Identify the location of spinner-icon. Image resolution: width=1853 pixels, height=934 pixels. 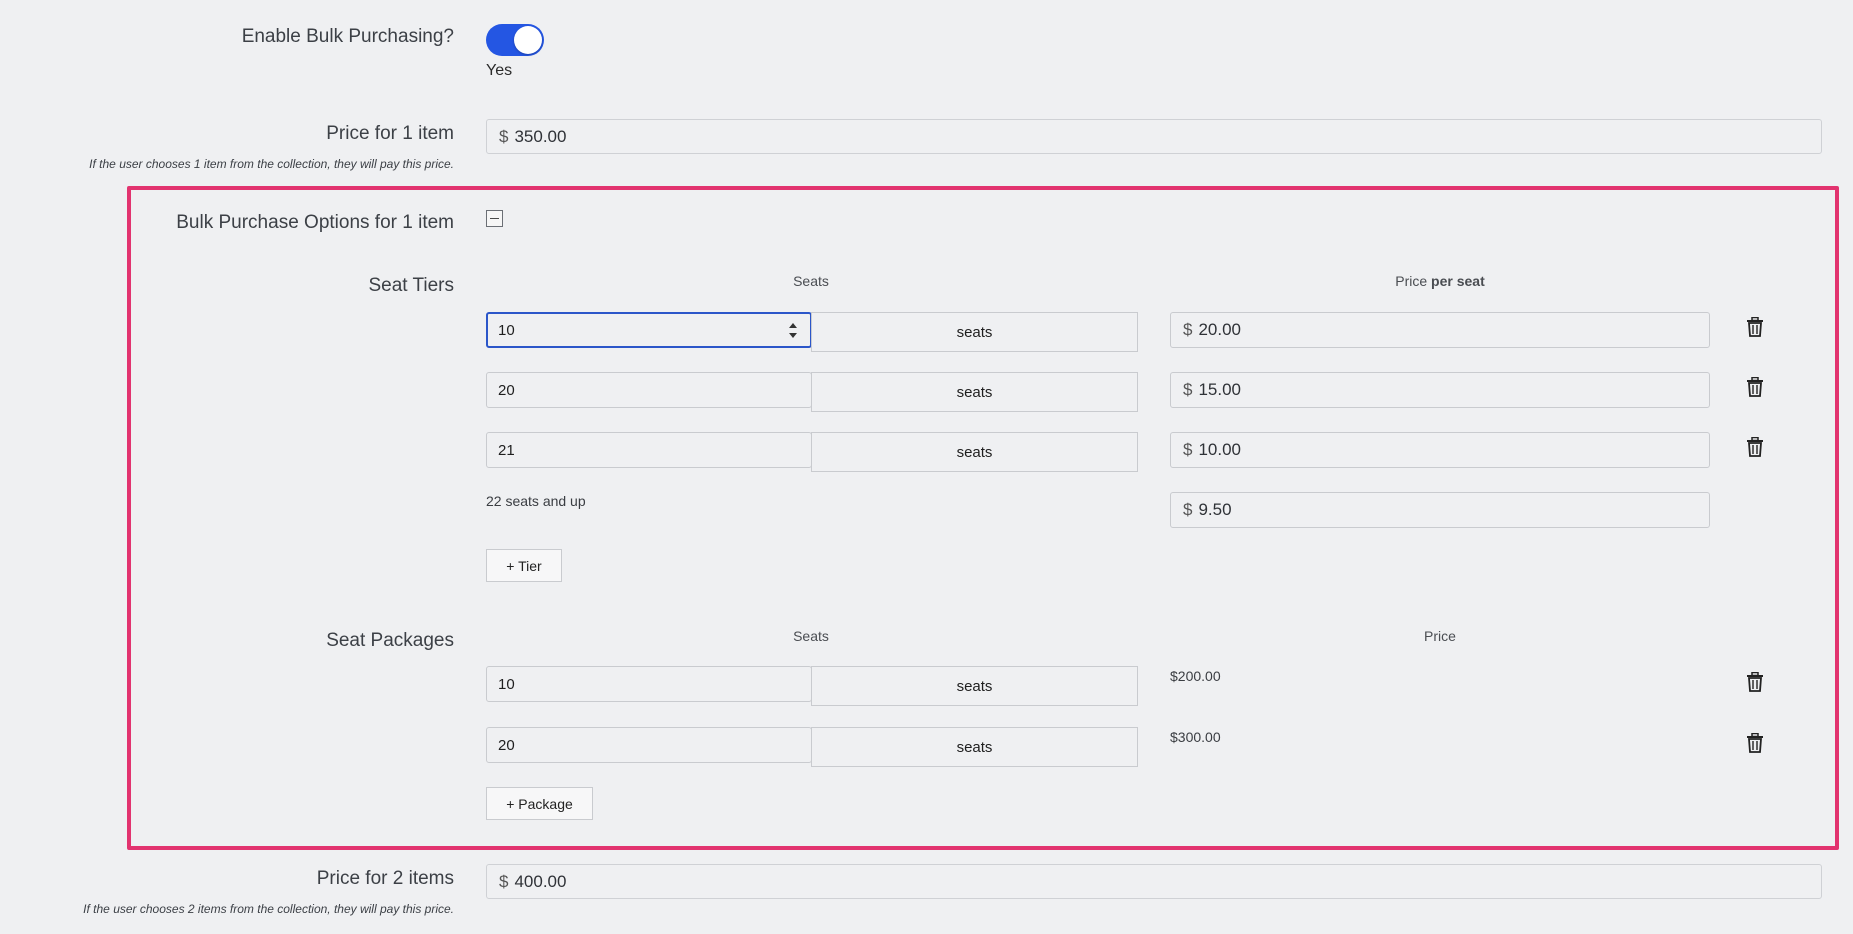
(793, 331).